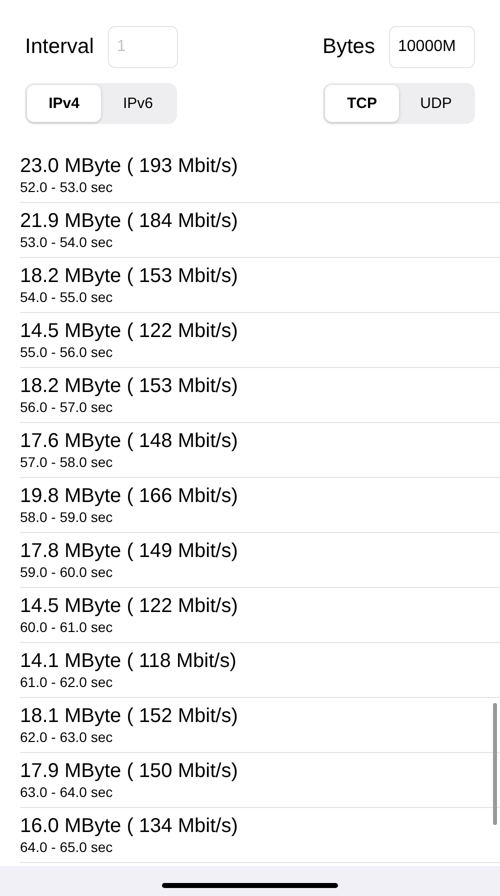 The height and width of the screenshot is (896, 500). Describe the element at coordinates (129, 661) in the screenshot. I see `throughput-text: 14.1 MByte ( 118 Mbit/s)` at that location.